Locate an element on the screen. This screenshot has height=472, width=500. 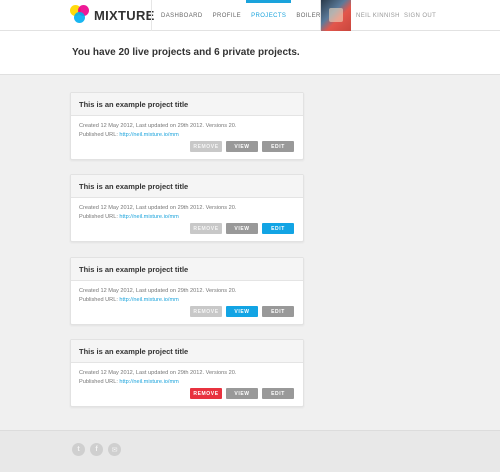
social-links: t f ✉ is located at coordinates (96, 449).